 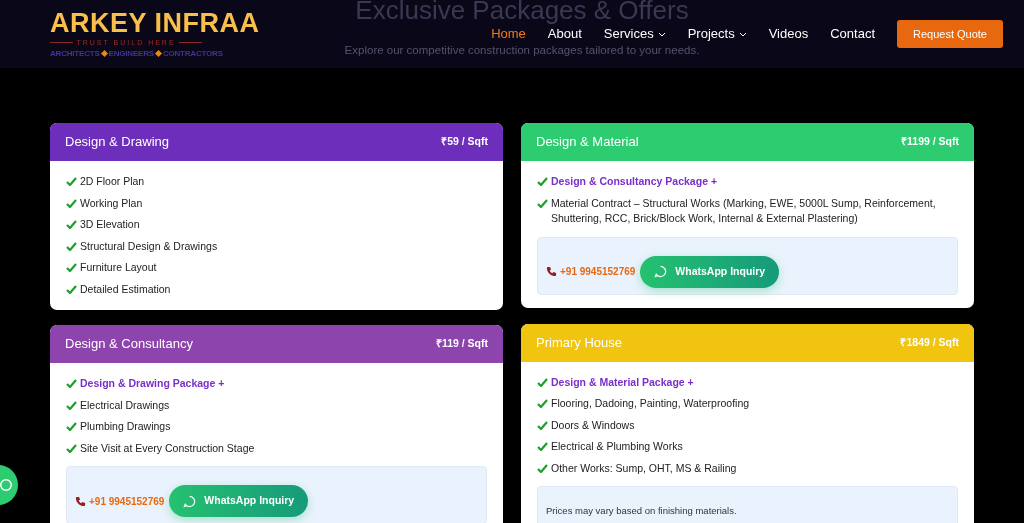 I want to click on pricing-note: Prices may vary based on finishing materials., so click(x=641, y=510).